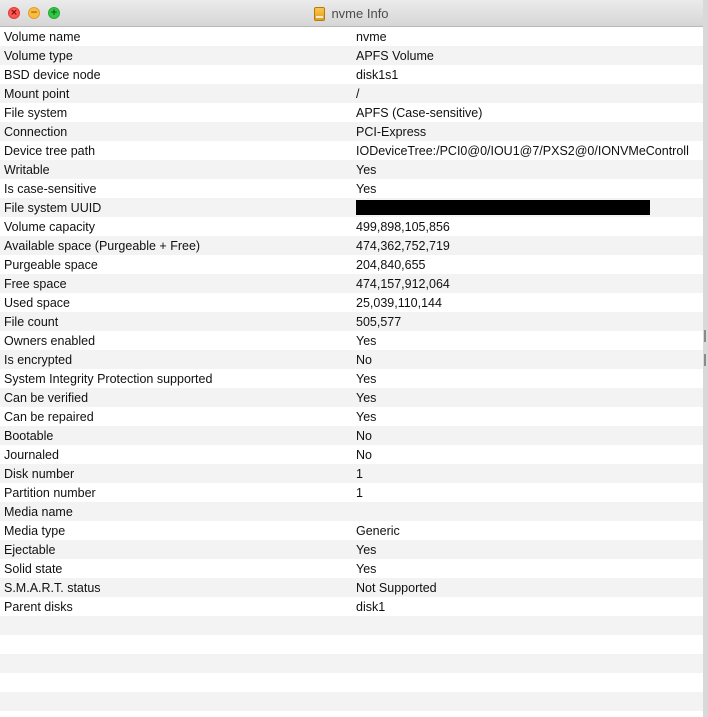  What do you see at coordinates (403, 226) in the screenshot?
I see `row-value: 499,898,105,856` at bounding box center [403, 226].